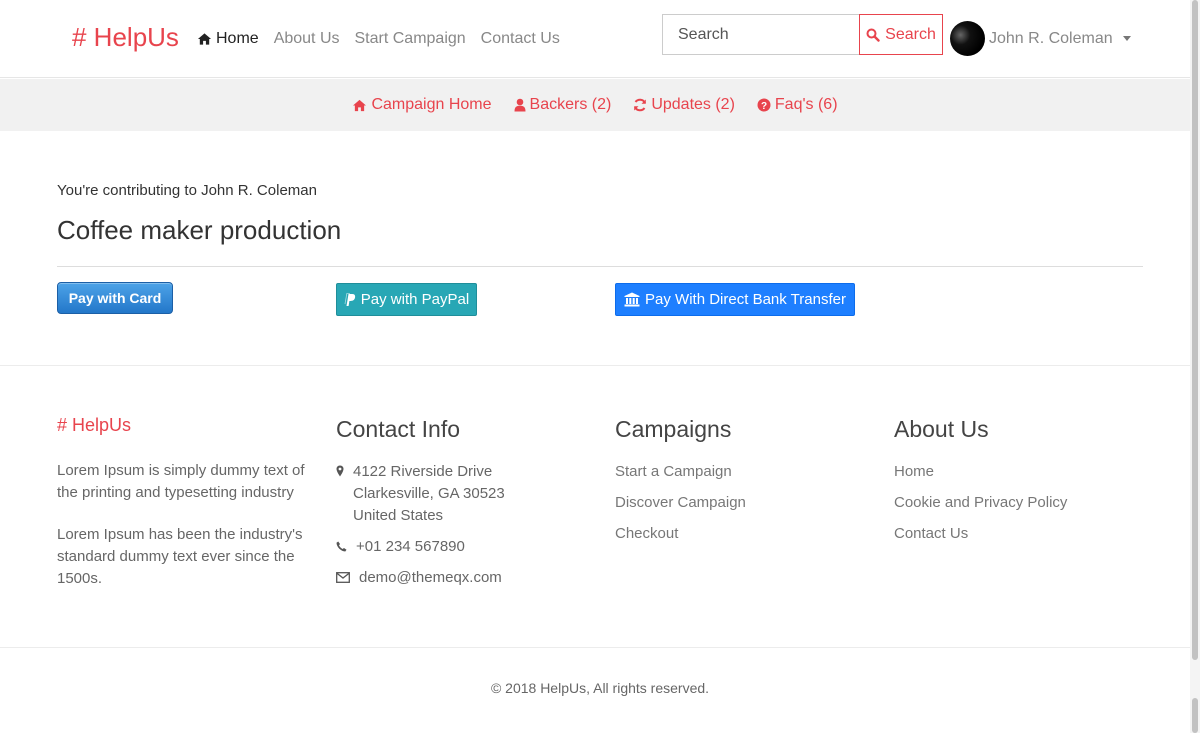 This screenshot has width=1200, height=733. What do you see at coordinates (423, 471) in the screenshot?
I see `address-line-1: 4122 Riverside Drive` at bounding box center [423, 471].